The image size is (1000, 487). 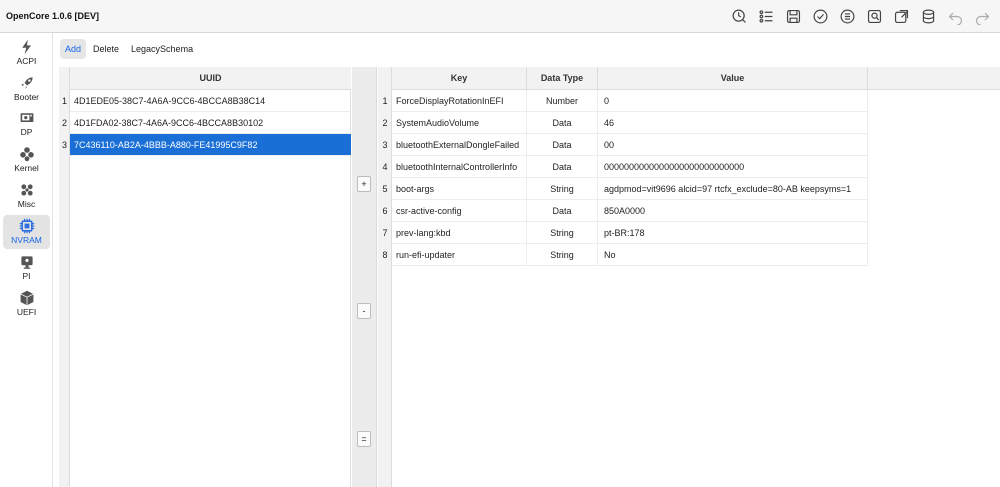 I want to click on sidebar-item-label: Misc, so click(x=26, y=204).